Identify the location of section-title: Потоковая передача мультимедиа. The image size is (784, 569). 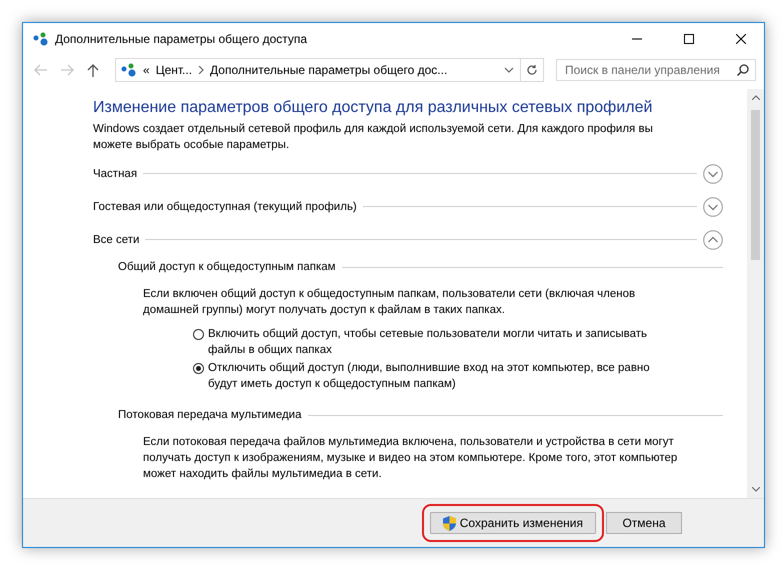
(210, 415).